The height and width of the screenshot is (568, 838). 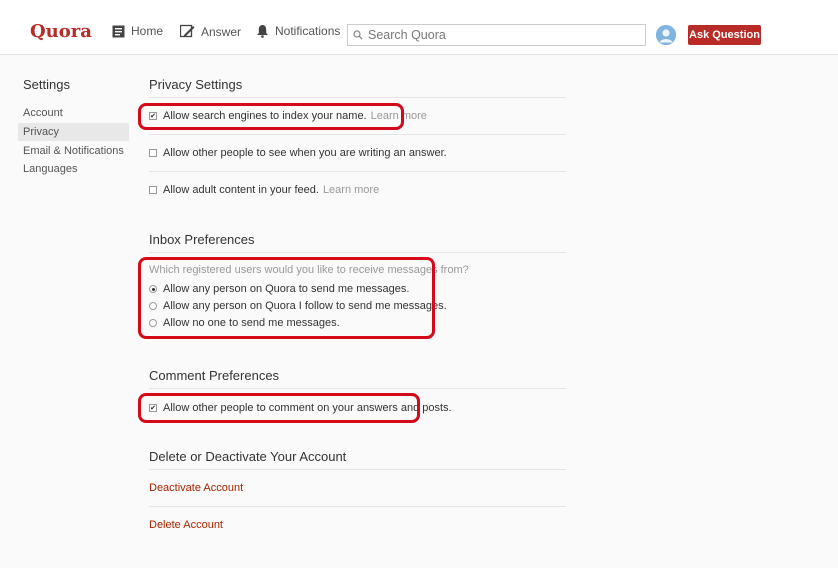 What do you see at coordinates (153, 306) in the screenshot?
I see `followed-radio` at bounding box center [153, 306].